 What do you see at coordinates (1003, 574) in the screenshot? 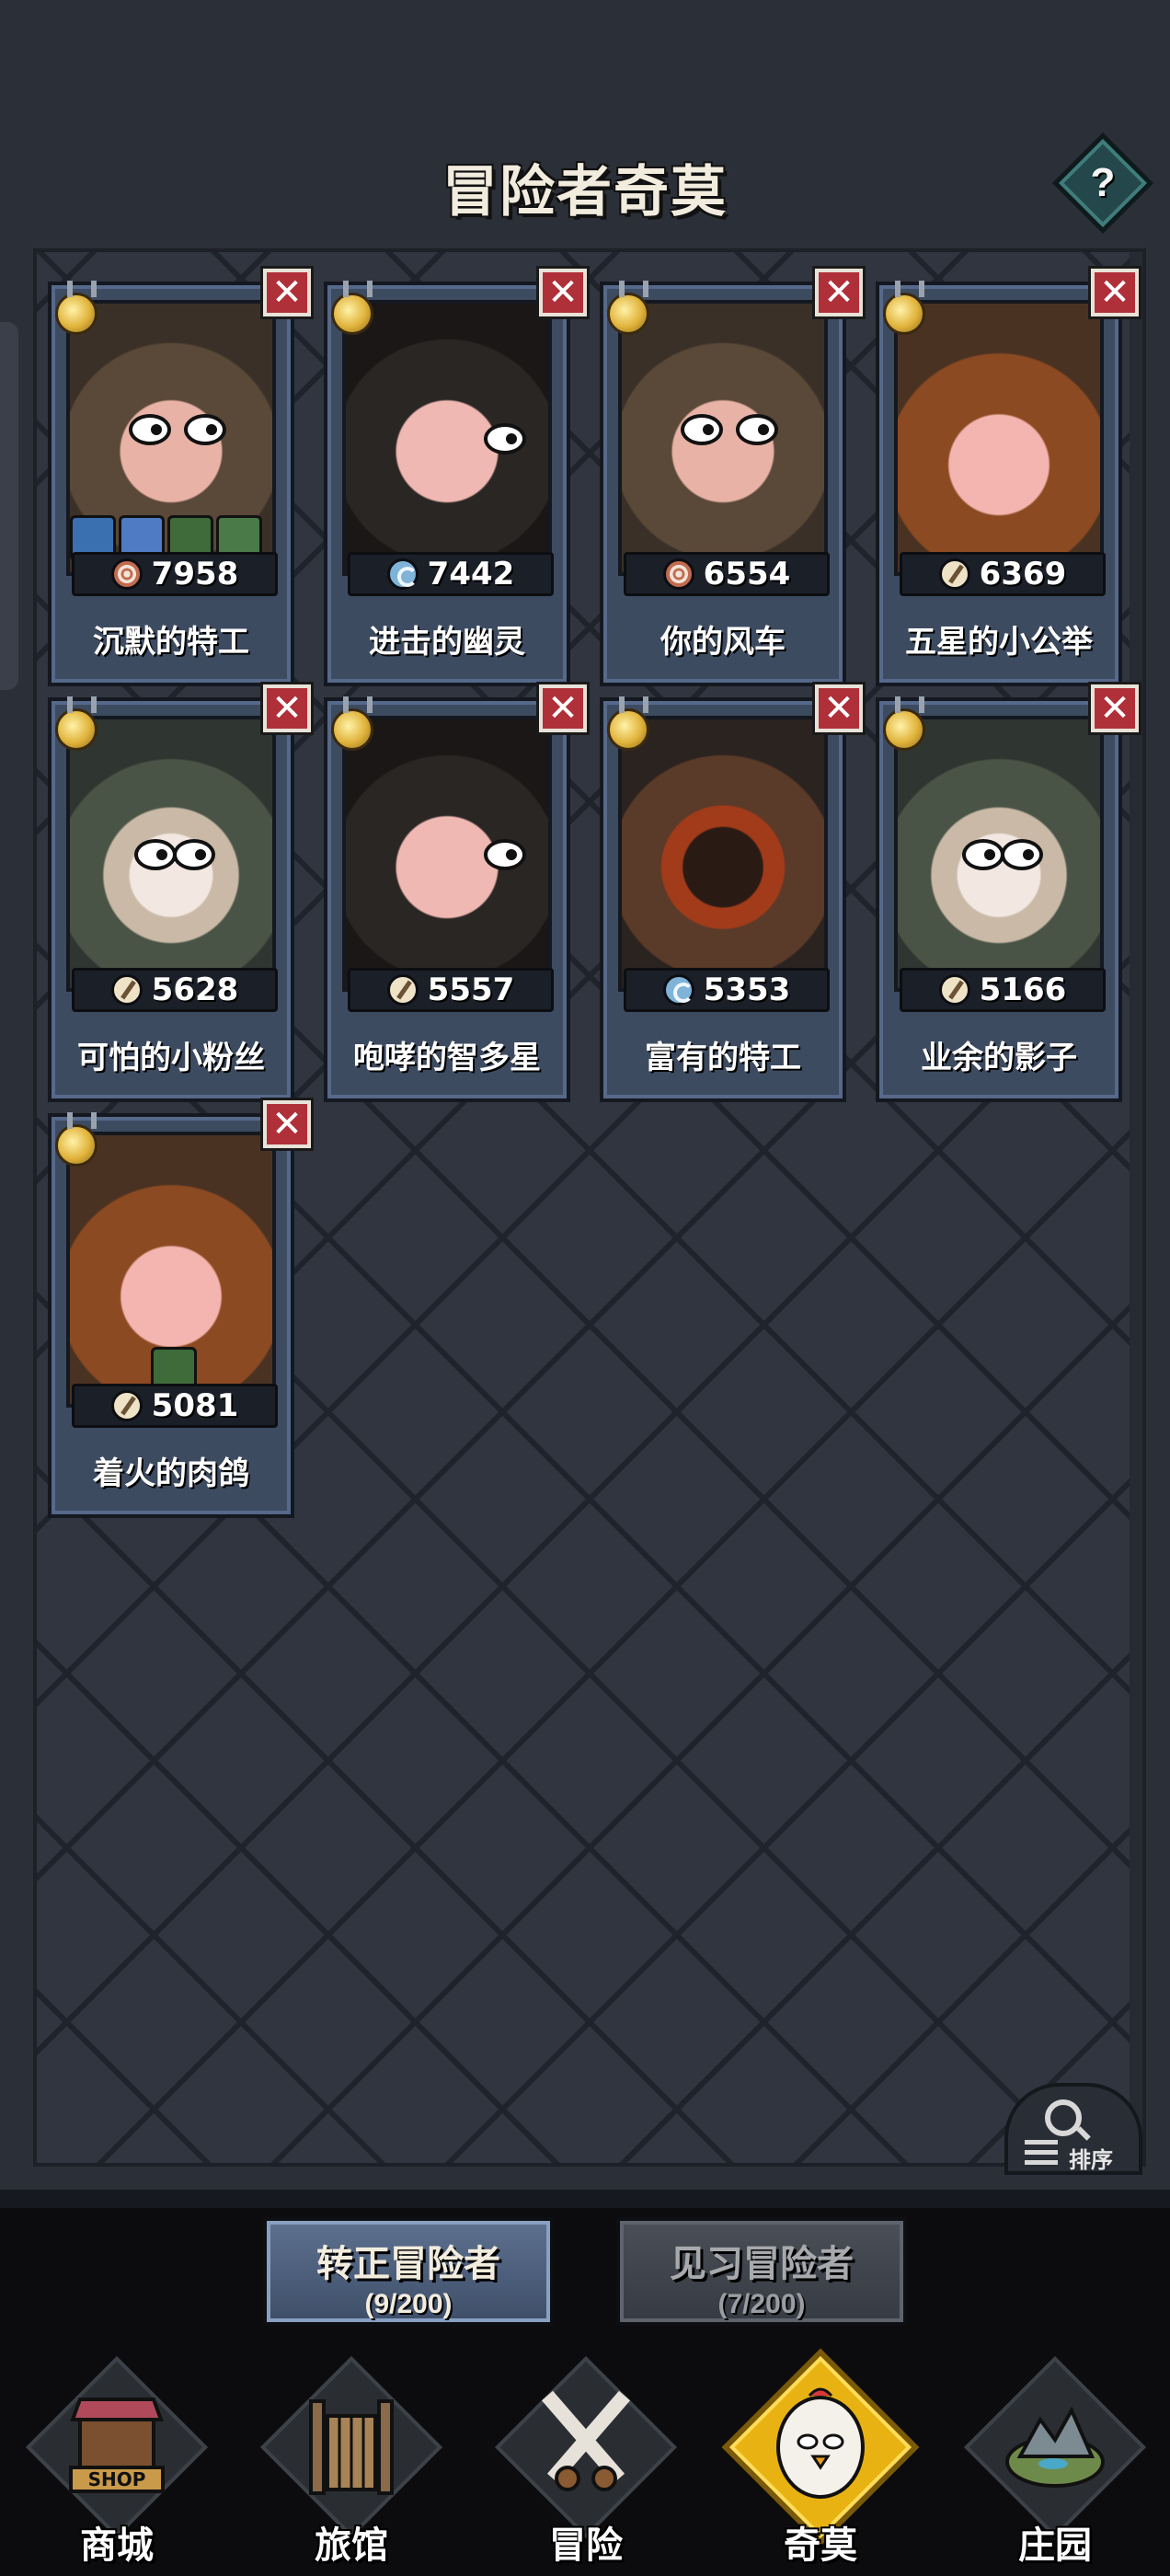
I see `power-bar: 6369` at bounding box center [1003, 574].